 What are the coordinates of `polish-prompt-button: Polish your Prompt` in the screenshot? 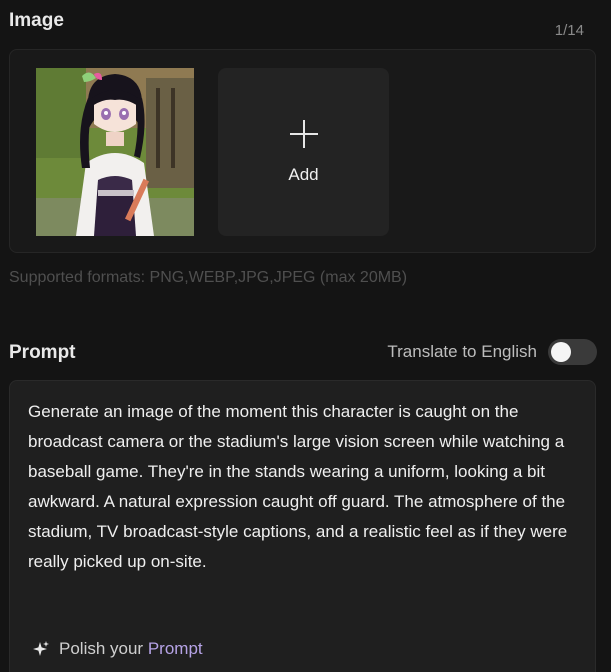 It's located at (117, 649).